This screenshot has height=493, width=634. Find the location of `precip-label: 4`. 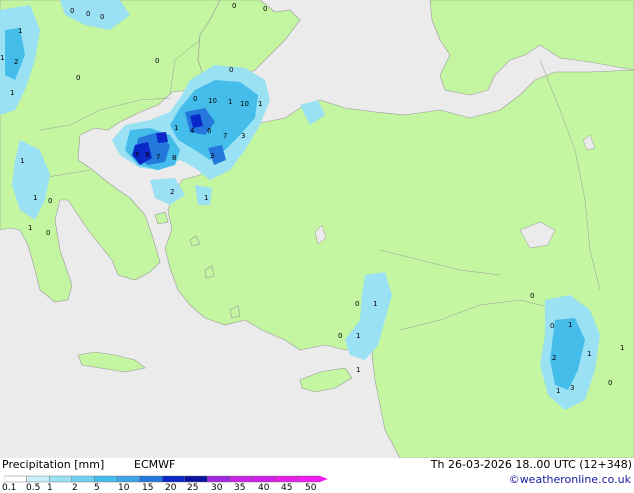

precip-label: 4 is located at coordinates (192, 131).